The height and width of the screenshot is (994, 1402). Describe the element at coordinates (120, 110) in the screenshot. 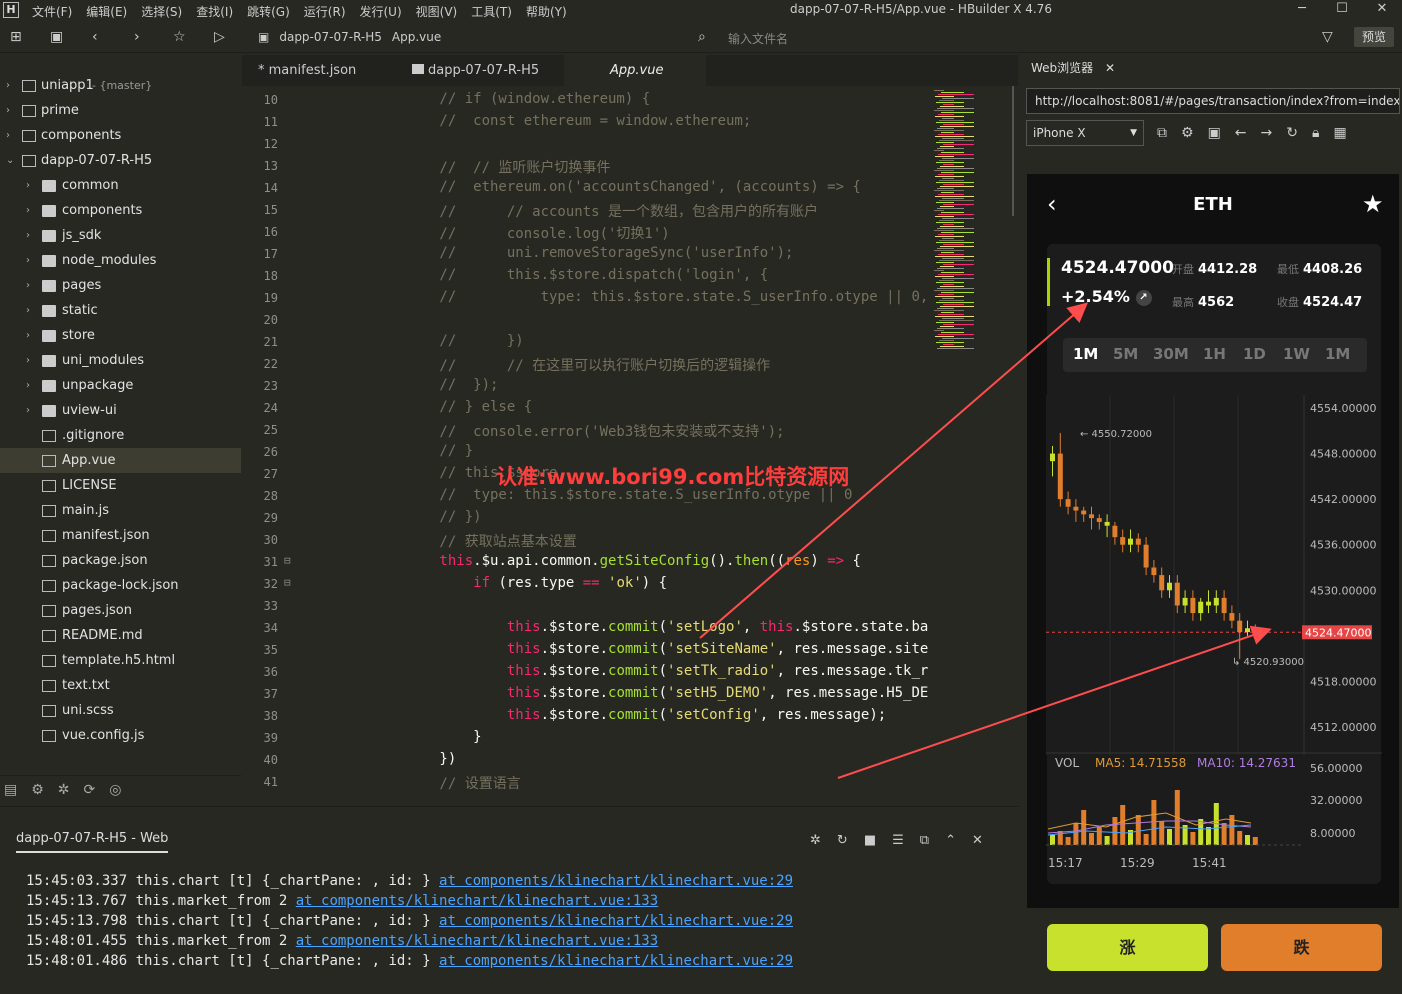

I see `tree-item: › prime` at that location.